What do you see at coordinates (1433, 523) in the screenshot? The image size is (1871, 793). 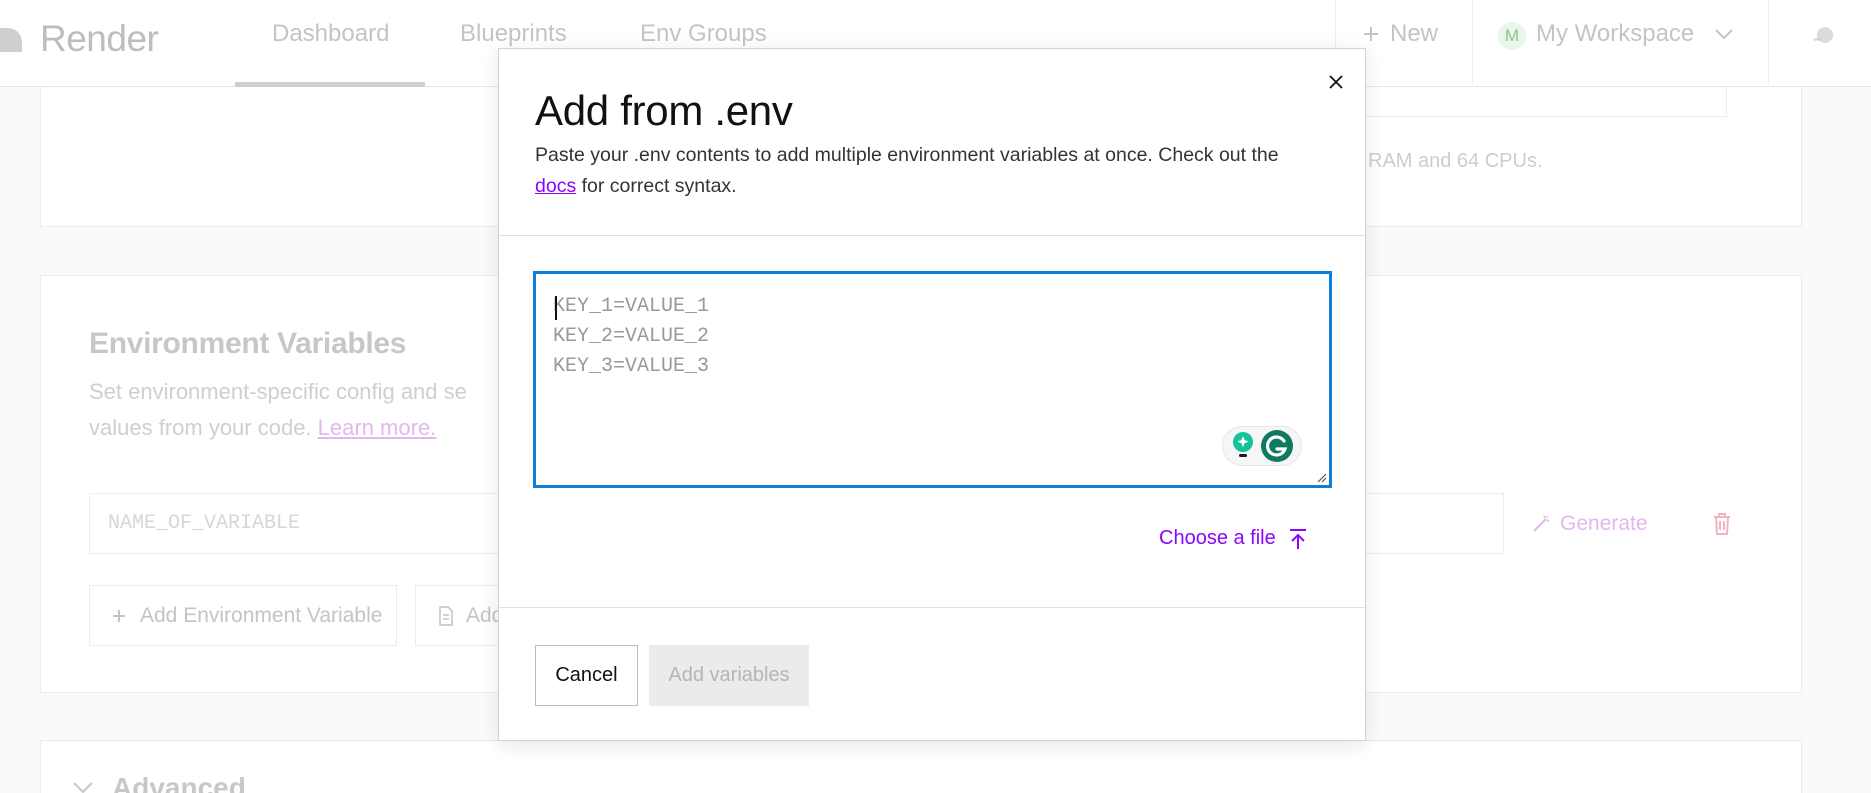 I see `variable-value-input` at bounding box center [1433, 523].